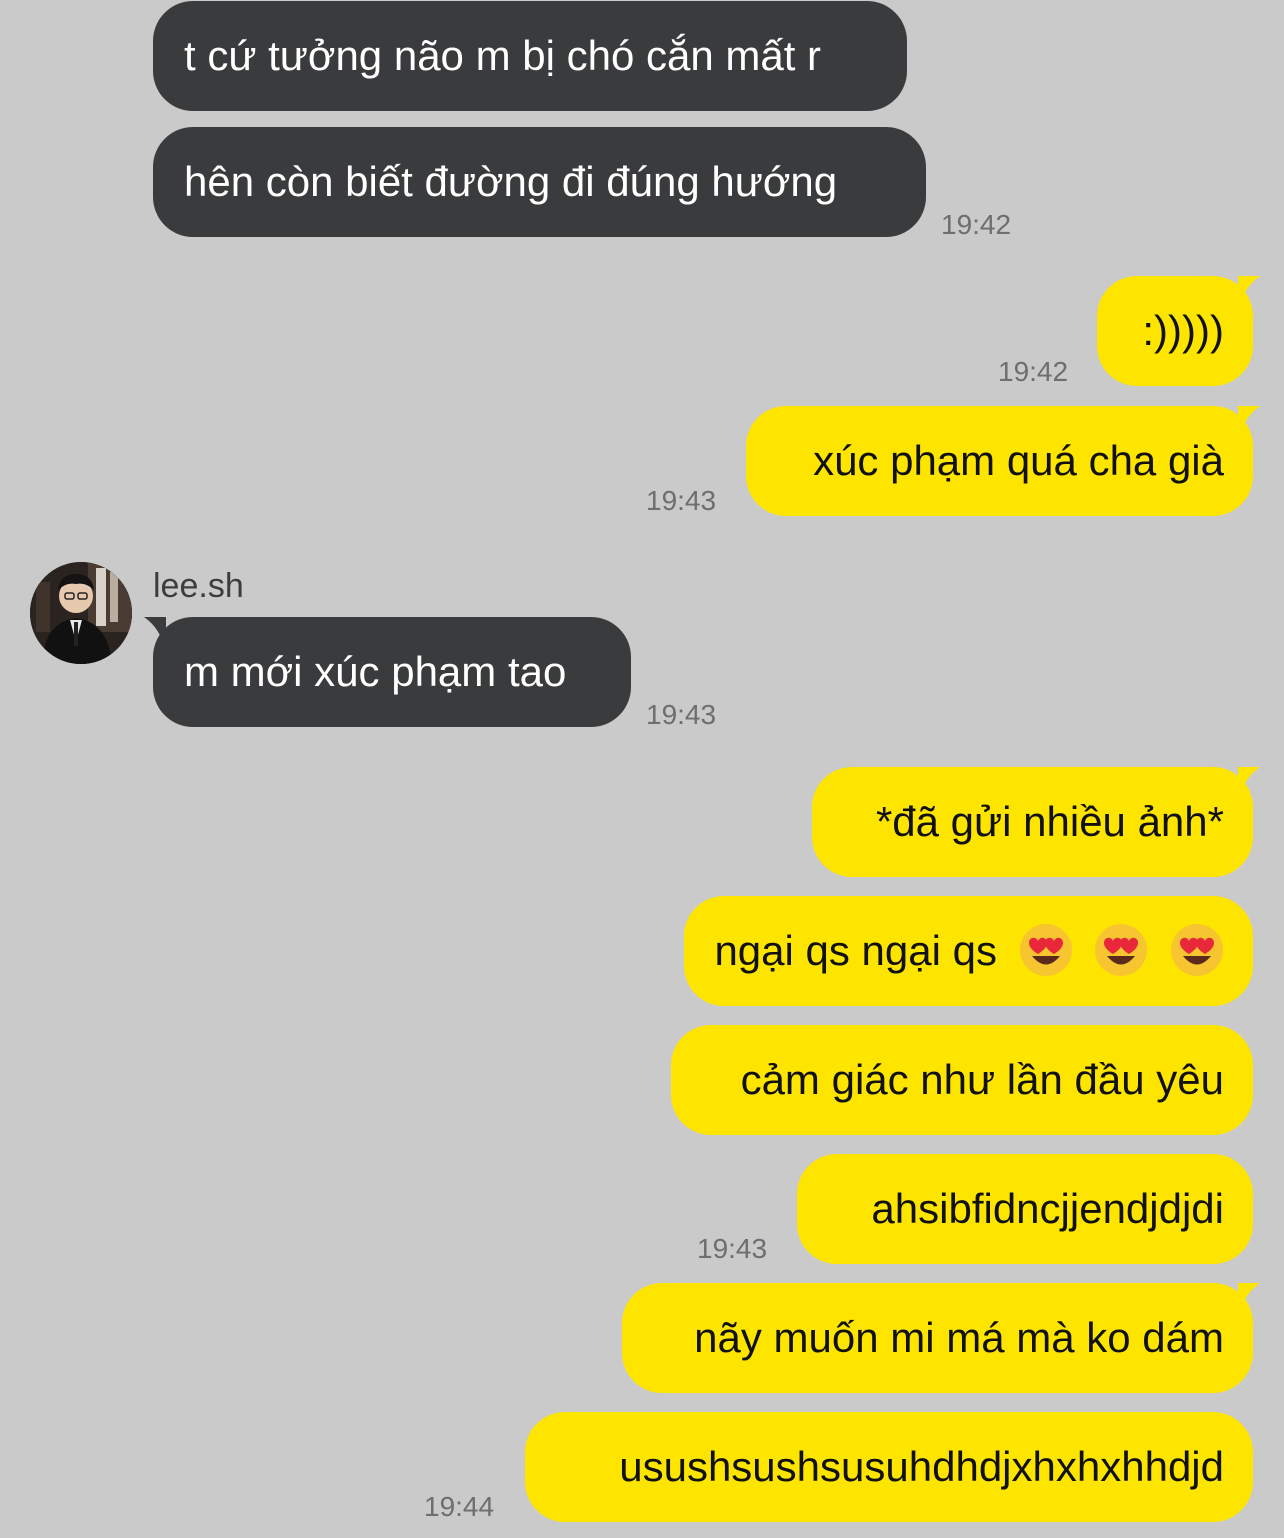  I want to click on message-text: m mới xúc phạm tao, so click(375, 671).